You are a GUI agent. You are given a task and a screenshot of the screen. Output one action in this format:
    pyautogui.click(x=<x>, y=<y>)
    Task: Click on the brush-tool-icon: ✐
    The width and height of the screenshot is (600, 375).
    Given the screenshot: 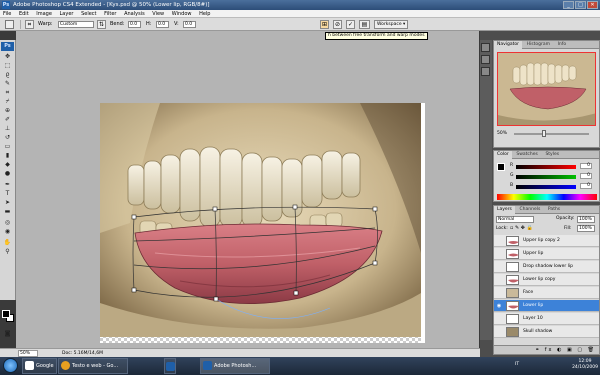 What is the action you would take?
    pyautogui.click(x=7, y=120)
    